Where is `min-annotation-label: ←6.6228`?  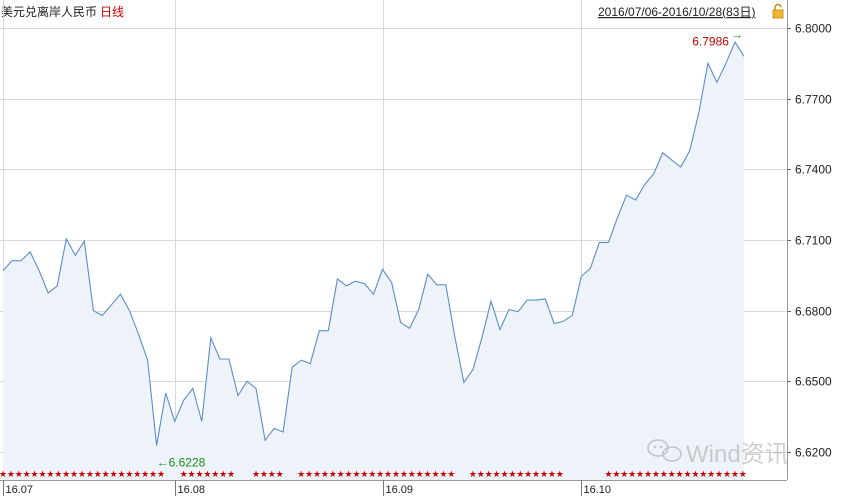
min-annotation-label: ←6.6228 is located at coordinates (181, 462).